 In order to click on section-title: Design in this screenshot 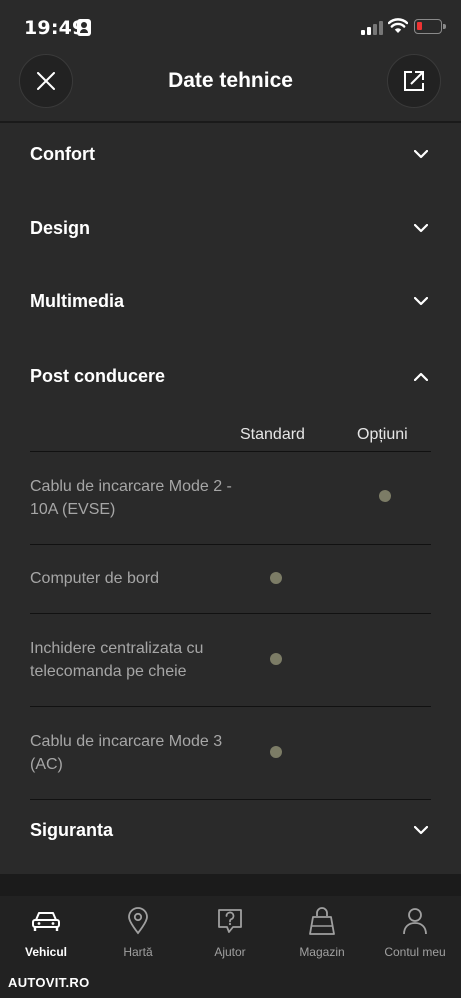, I will do `click(60, 227)`.